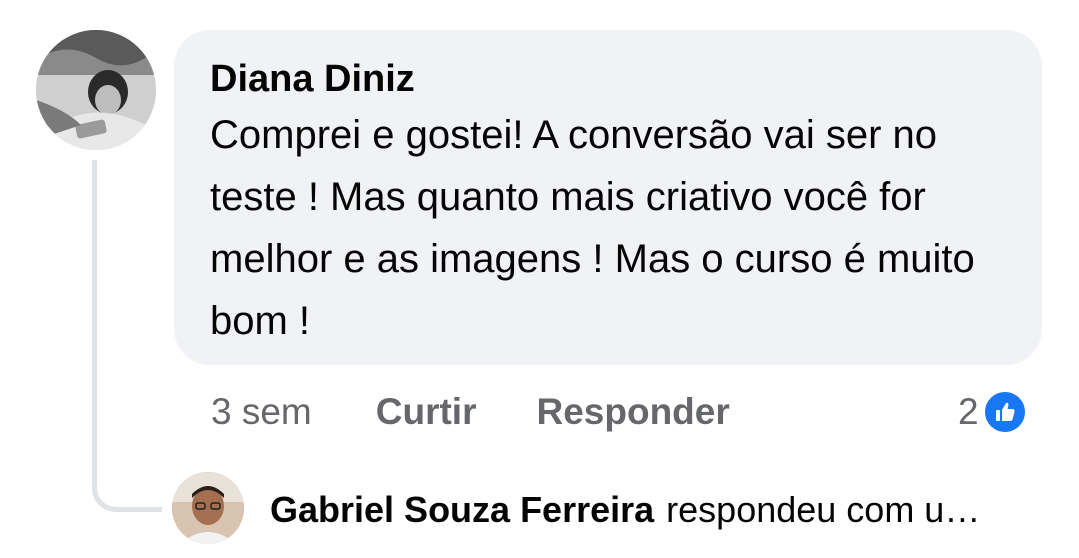  I want to click on reaction-count: 2, so click(968, 411).